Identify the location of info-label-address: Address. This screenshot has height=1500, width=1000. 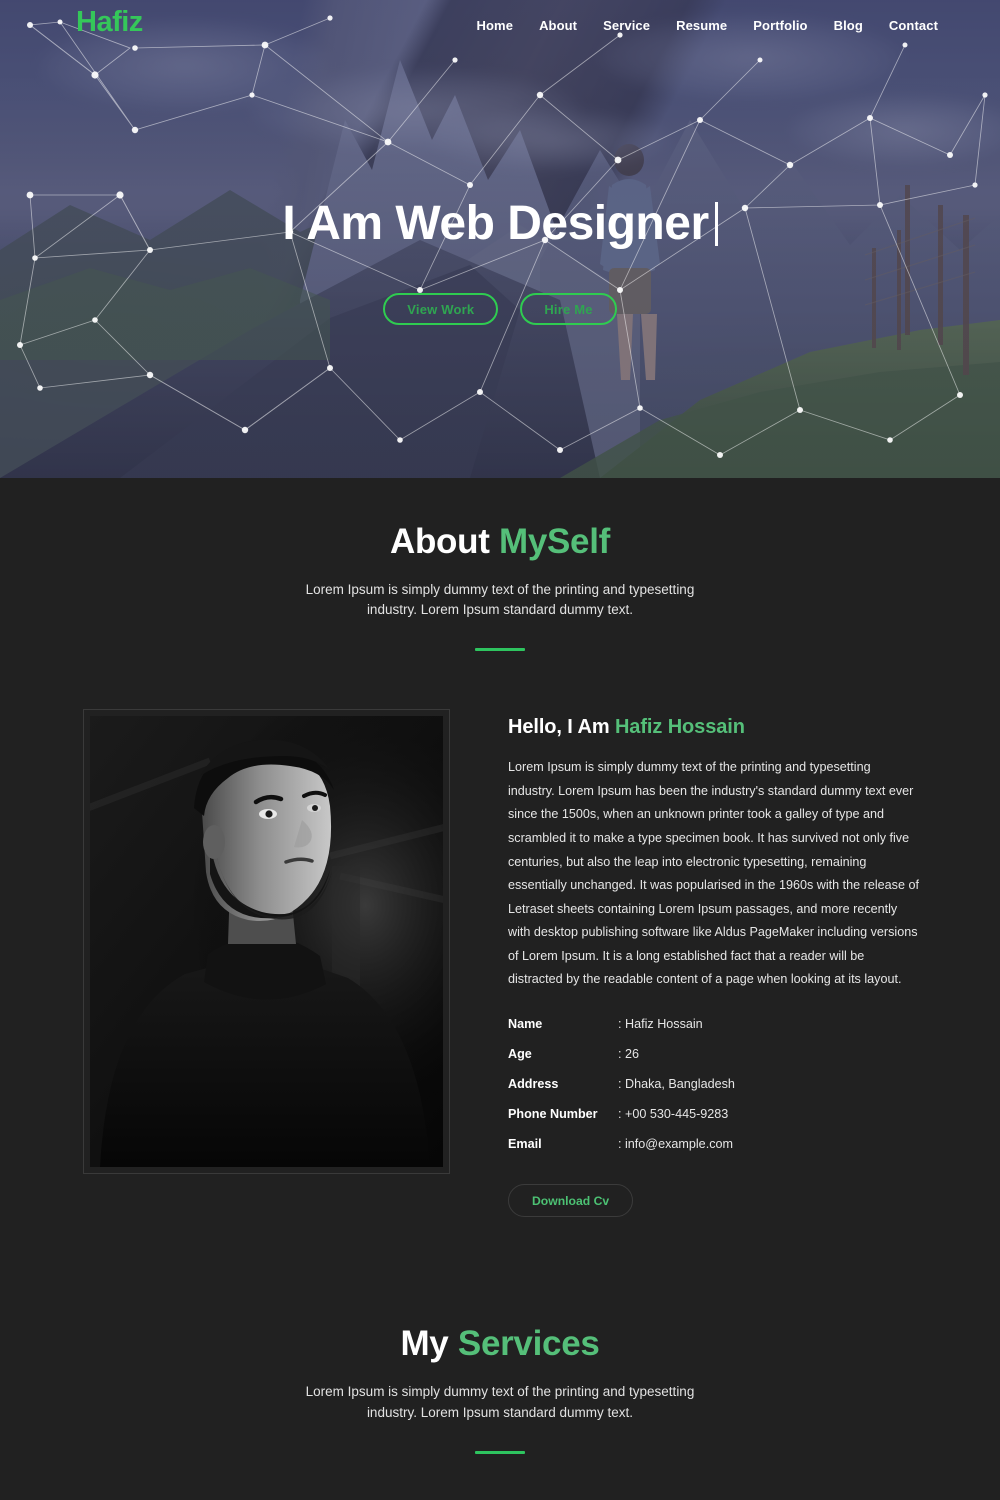
(533, 1084).